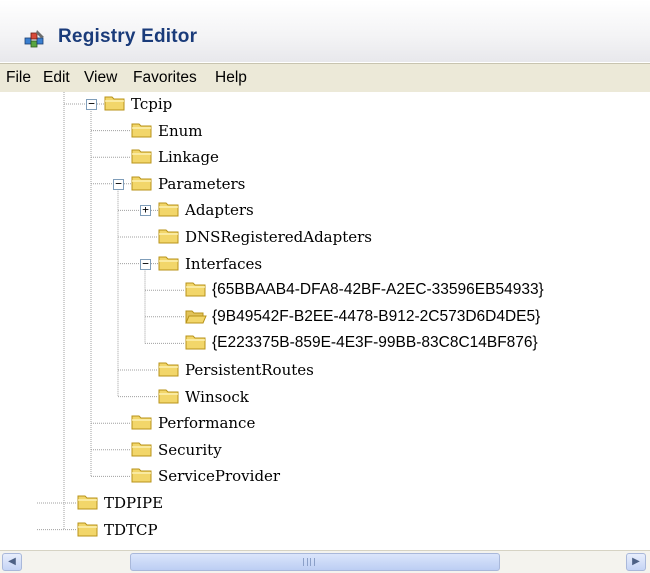 The image size is (650, 573). Describe the element at coordinates (131, 529) in the screenshot. I see `tree-item-label: TDTCP` at that location.